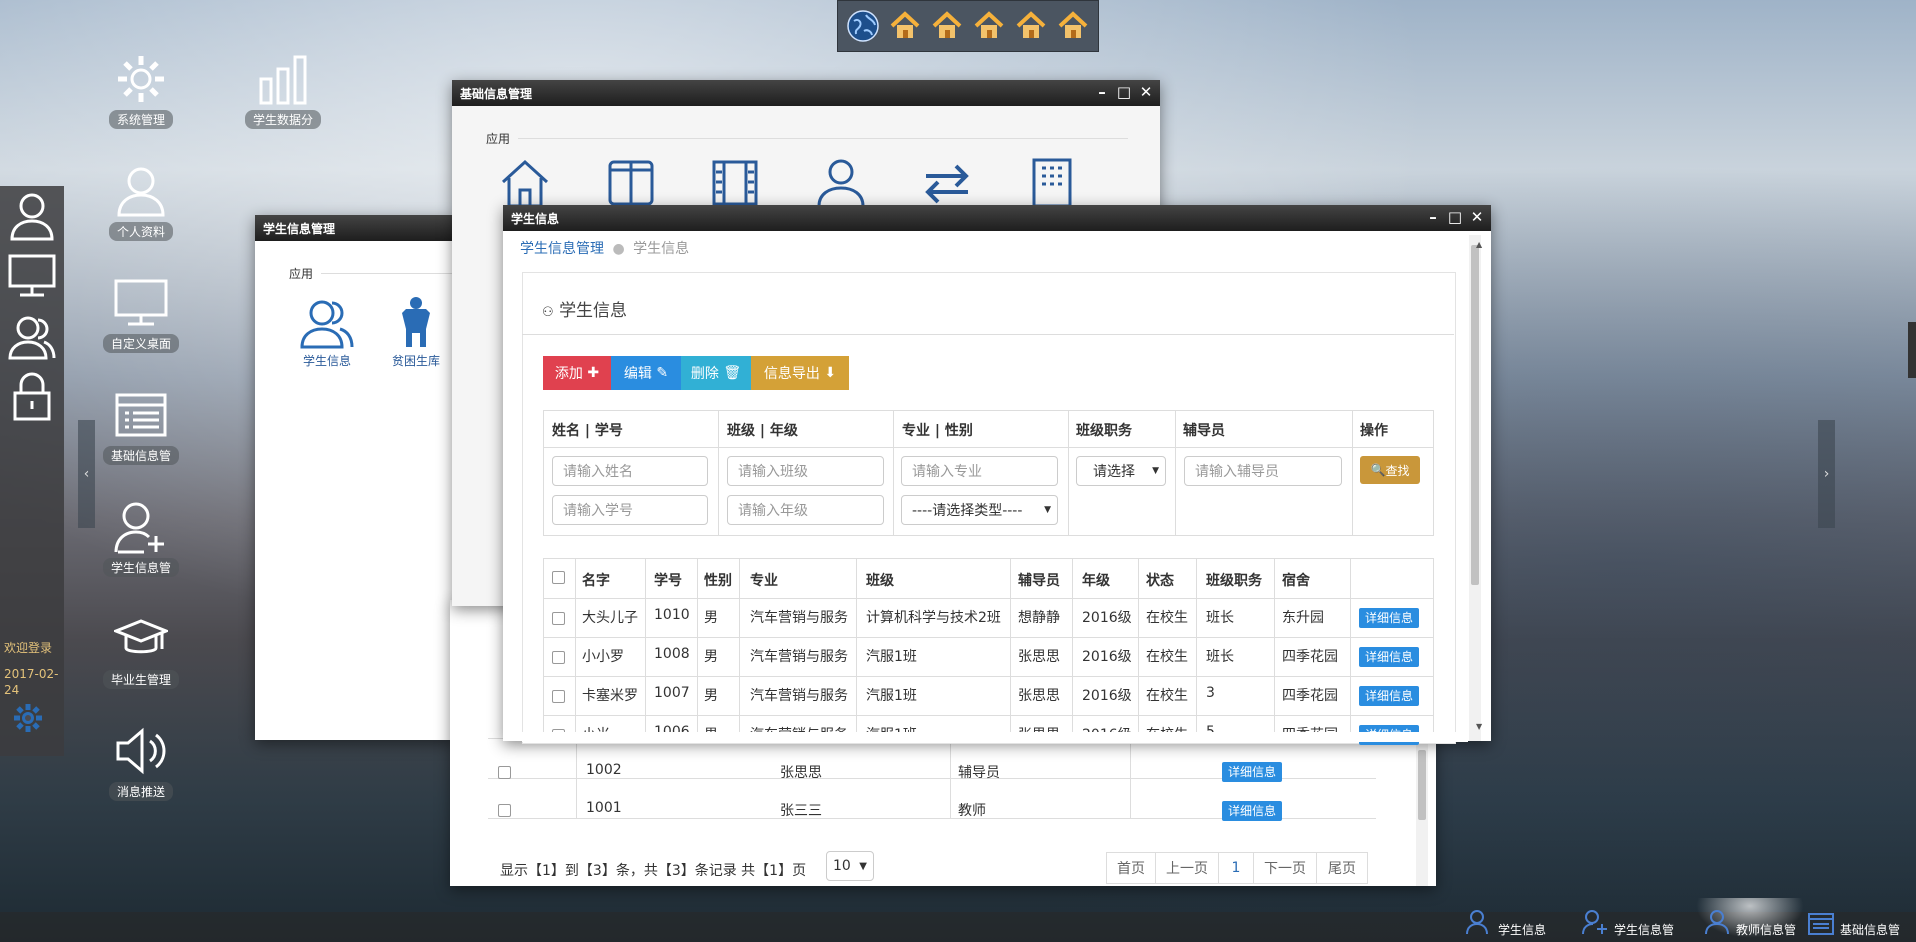 The height and width of the screenshot is (942, 1916). I want to click on grade-input: 请输入年级, so click(805, 510).